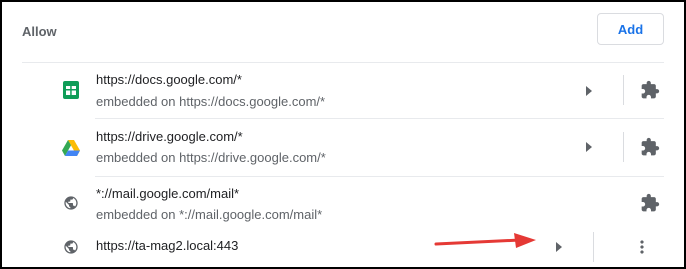  Describe the element at coordinates (630, 29) in the screenshot. I see `add-button: Add` at that location.